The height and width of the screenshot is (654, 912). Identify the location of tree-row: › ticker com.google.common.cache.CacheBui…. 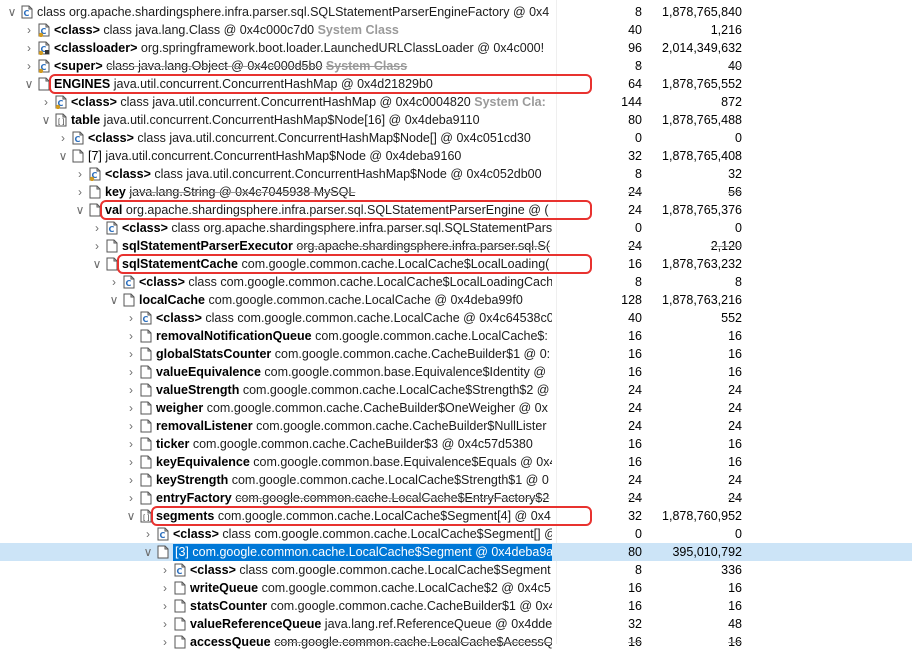
(456, 444).